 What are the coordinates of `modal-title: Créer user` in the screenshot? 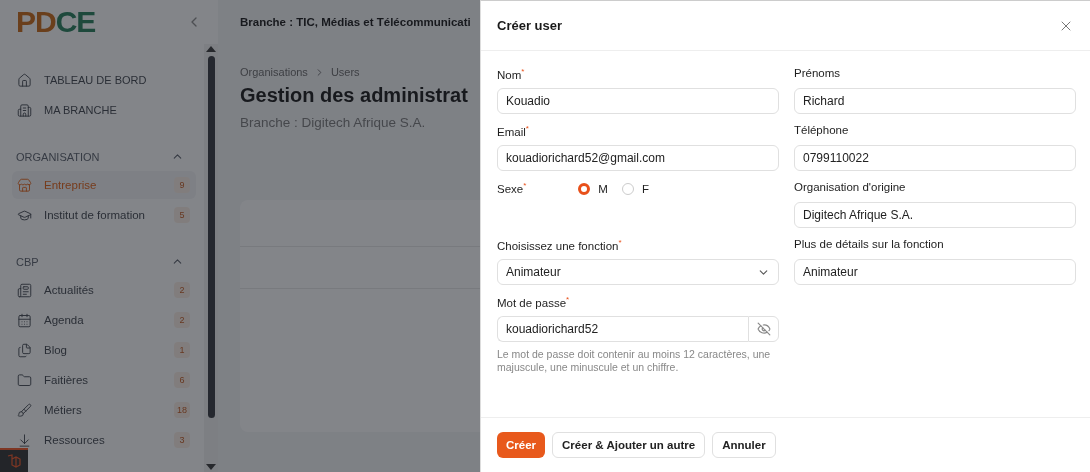 It's located at (530, 25).